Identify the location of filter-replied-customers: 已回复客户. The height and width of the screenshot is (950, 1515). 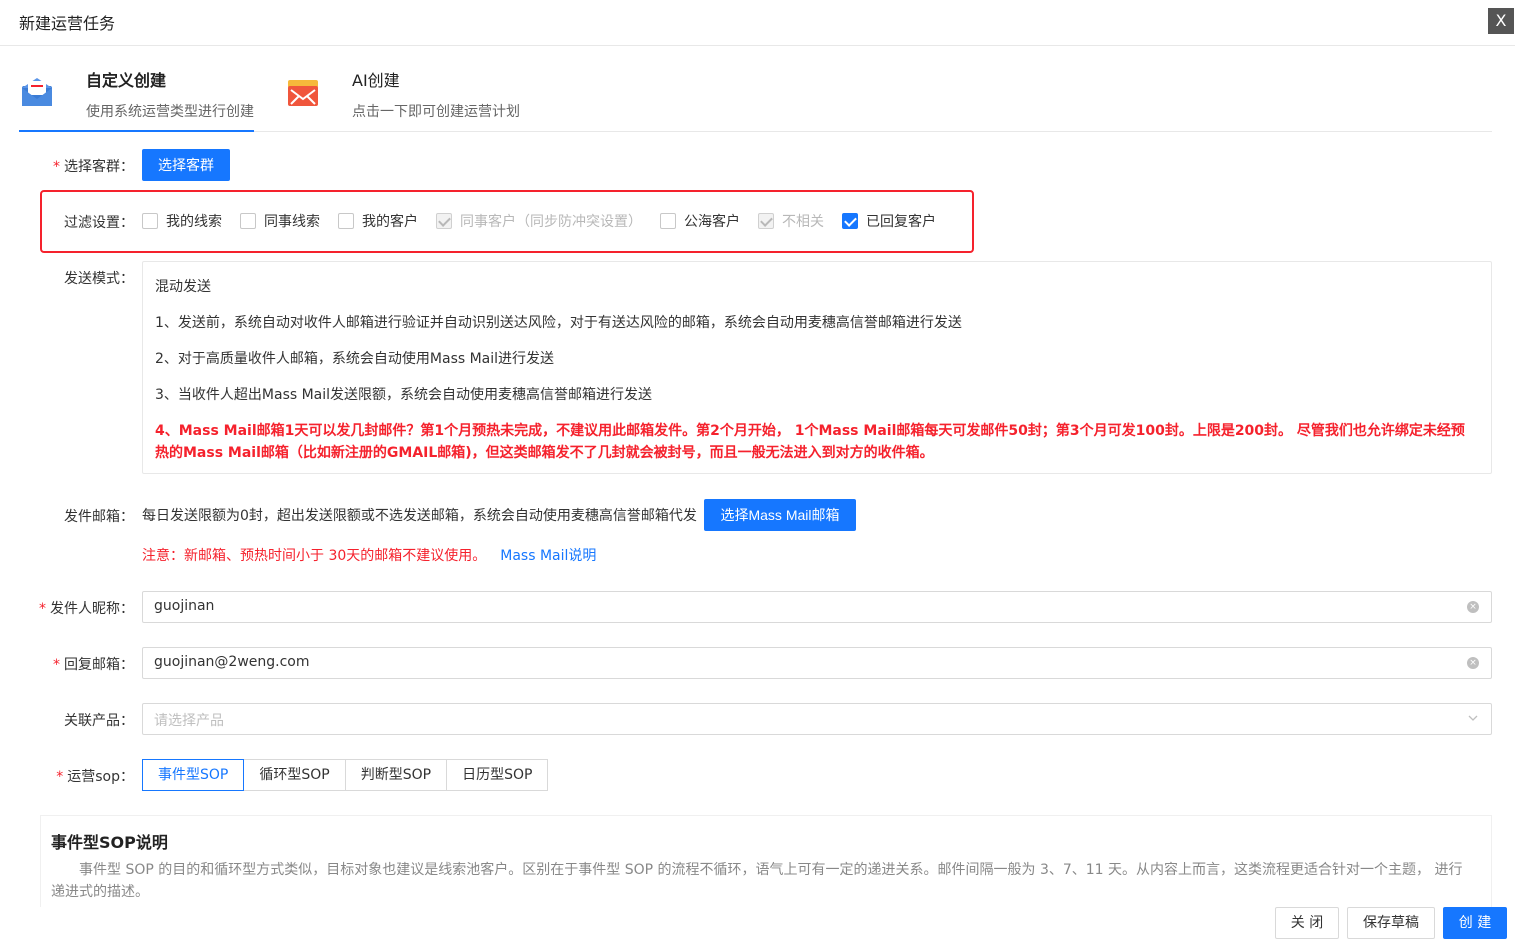
(889, 221).